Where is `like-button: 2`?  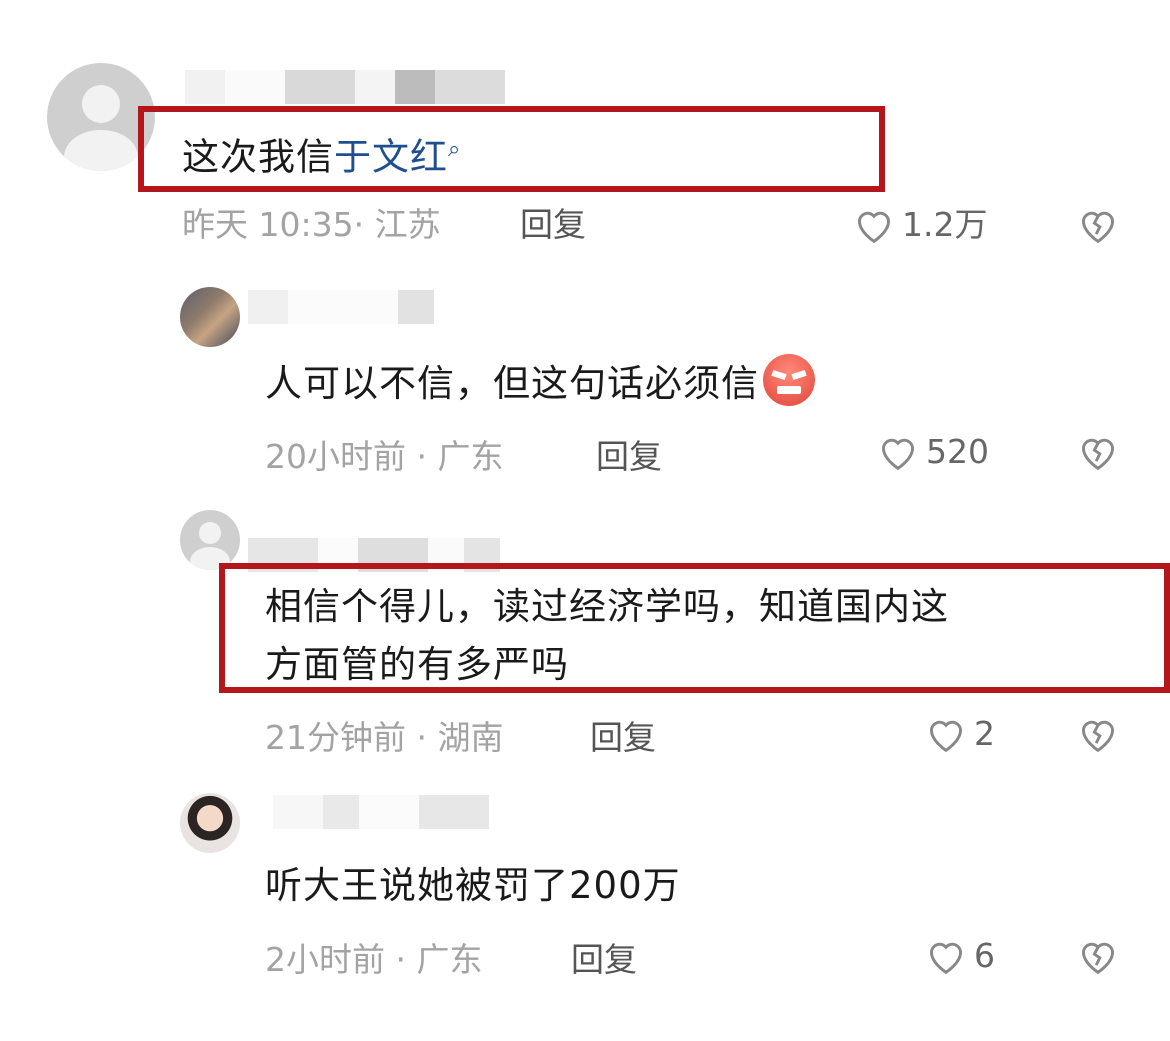 like-button: 2 is located at coordinates (959, 734).